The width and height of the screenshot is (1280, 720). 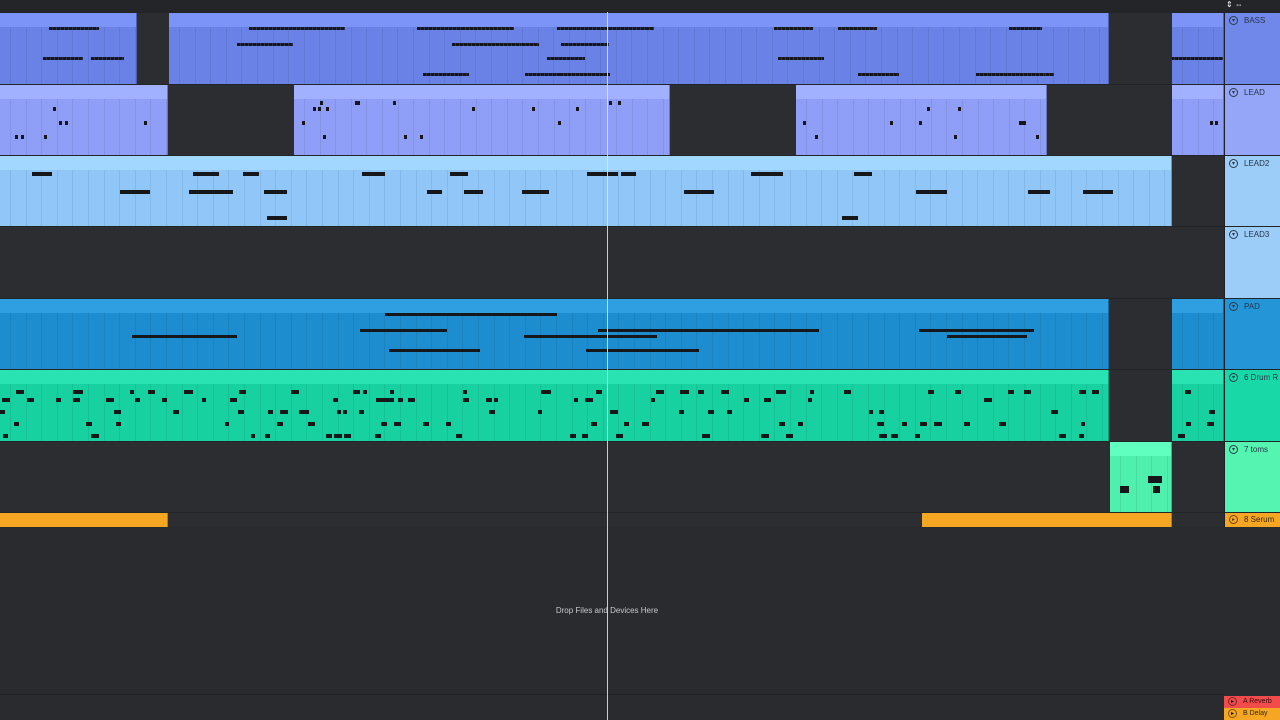 I want to click on track-header: ▾ LEAD2, so click(x=1252, y=190).